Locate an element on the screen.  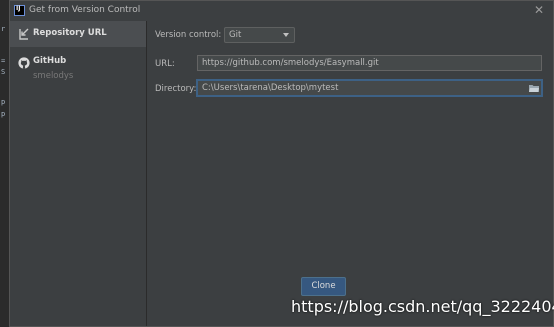
close-icon: ✕ is located at coordinates (539, 10).